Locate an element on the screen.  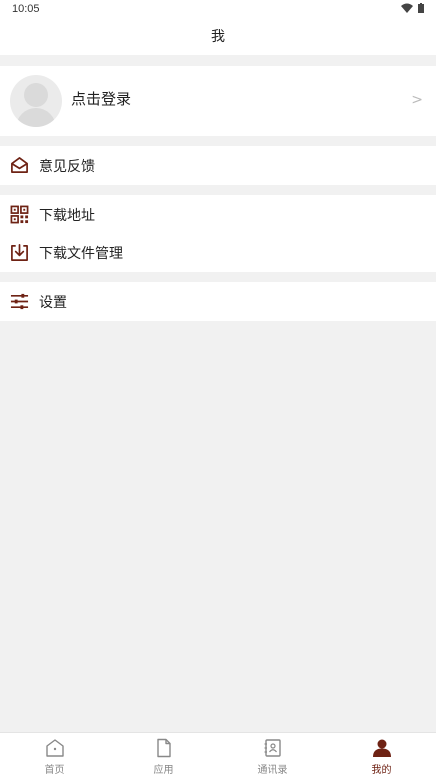
menu-item-settings-label: 设置 is located at coordinates (53, 303).